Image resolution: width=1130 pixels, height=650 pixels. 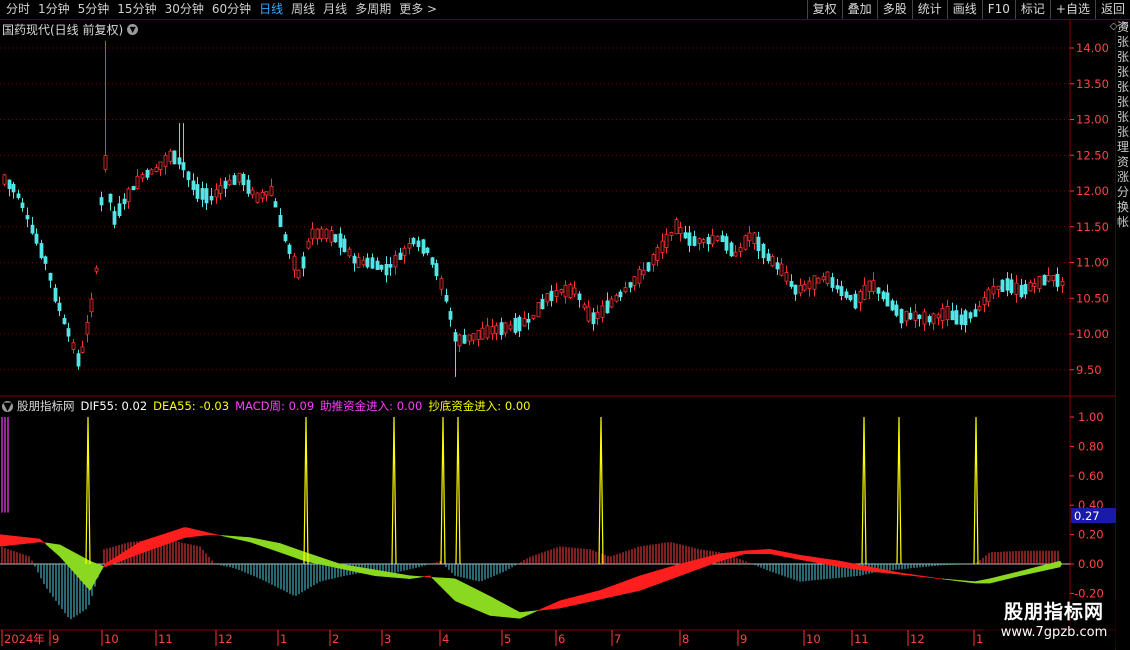 I want to click on chaodi-signal, so click(x=976, y=490).